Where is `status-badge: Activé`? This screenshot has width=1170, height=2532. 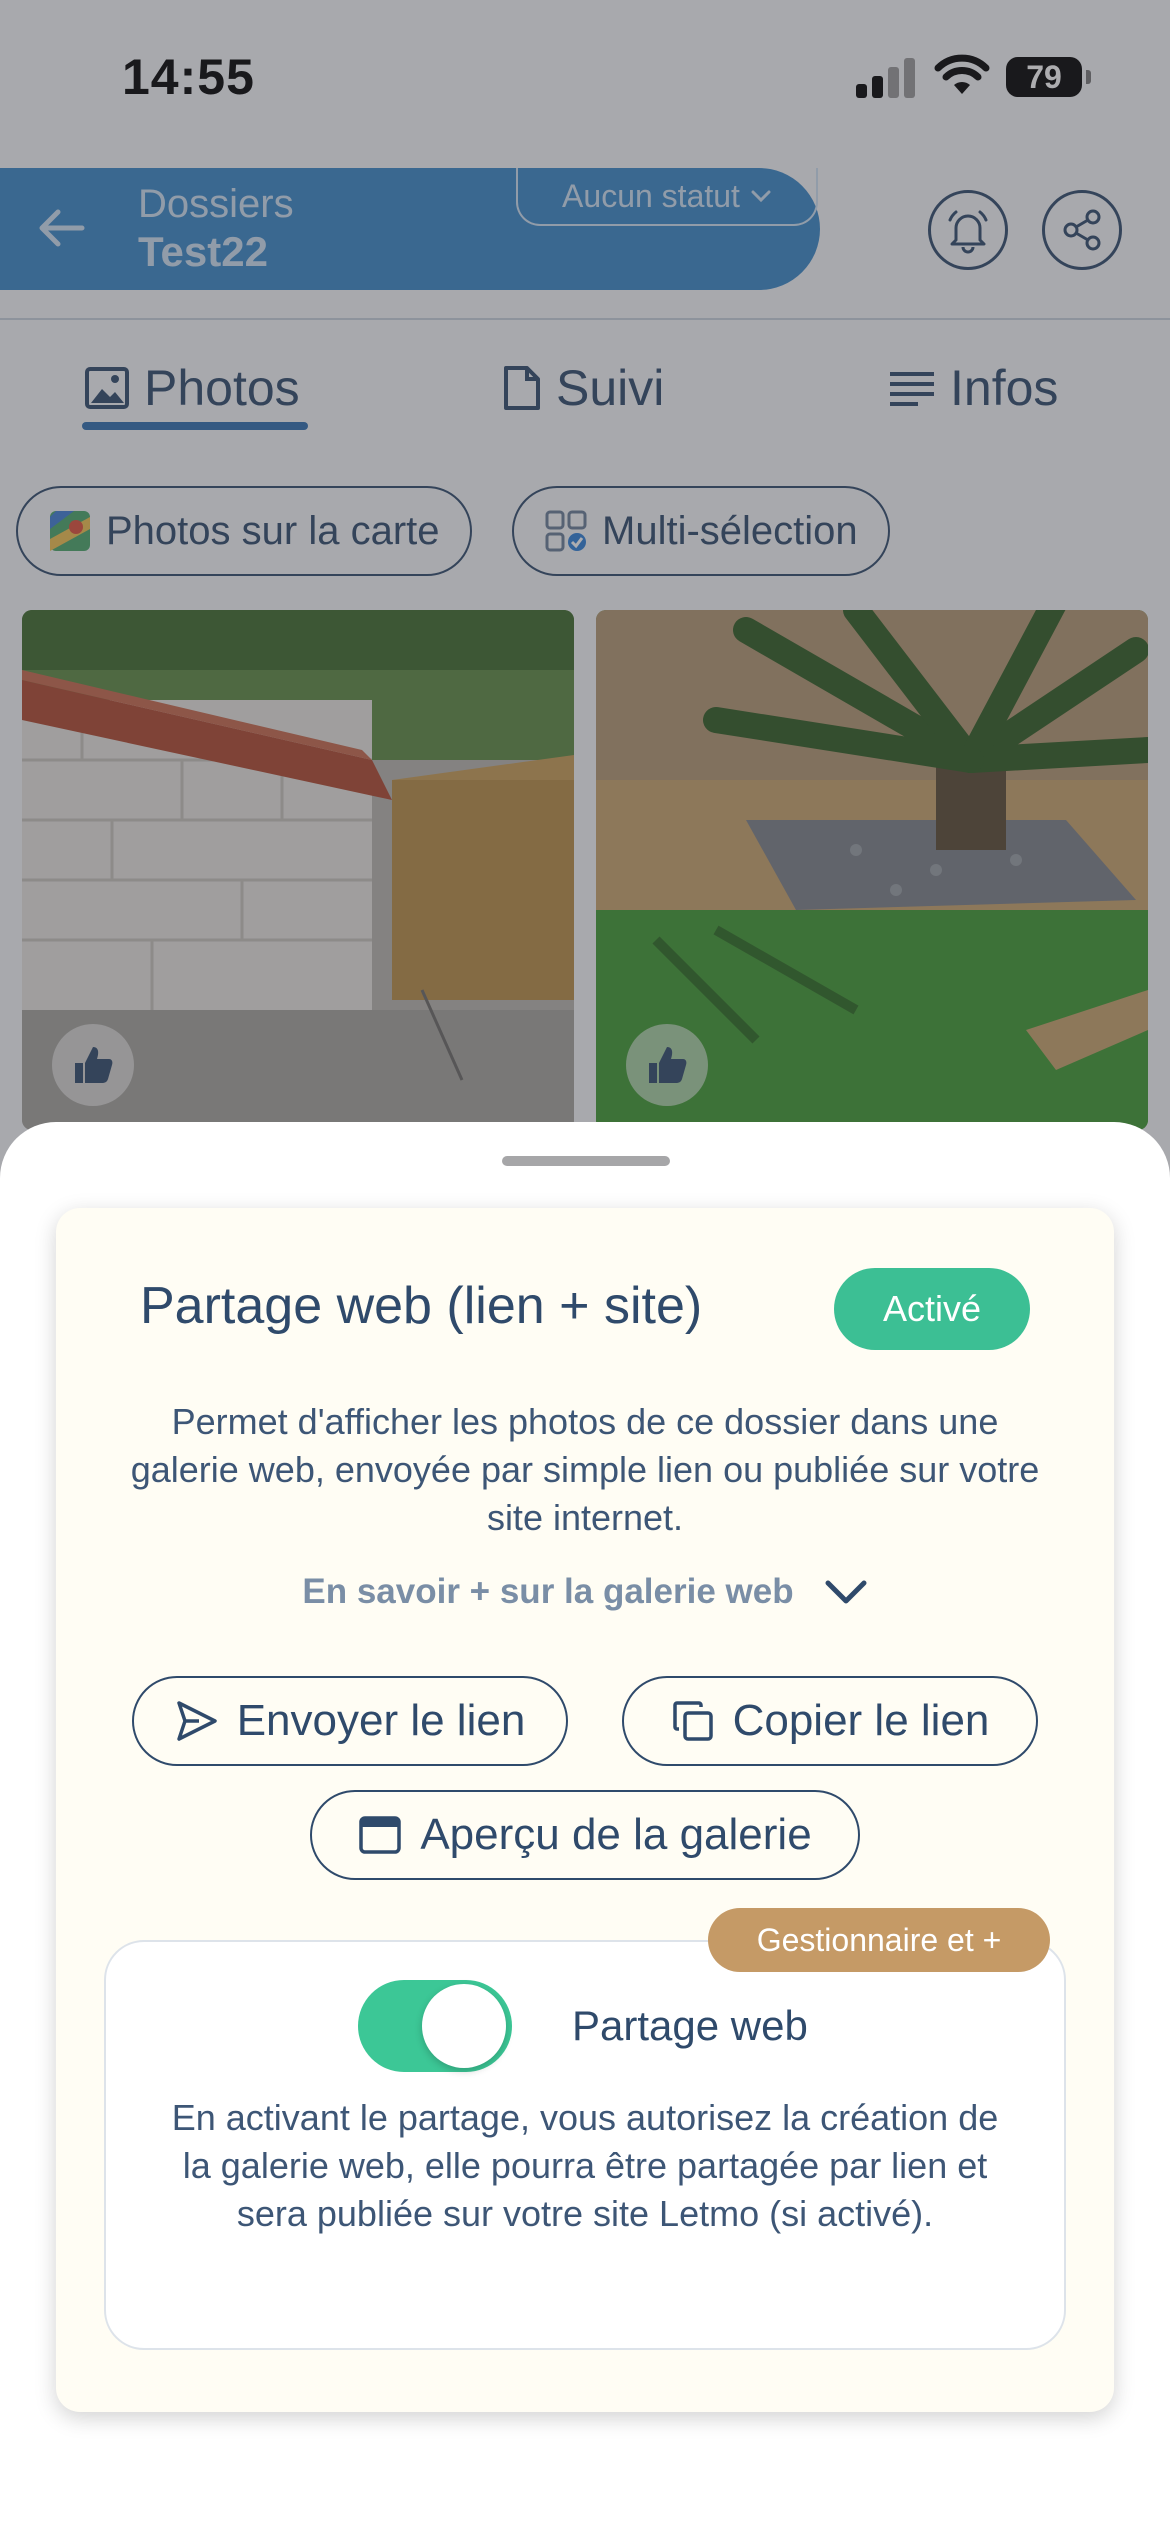
status-badge: Activé is located at coordinates (932, 1309).